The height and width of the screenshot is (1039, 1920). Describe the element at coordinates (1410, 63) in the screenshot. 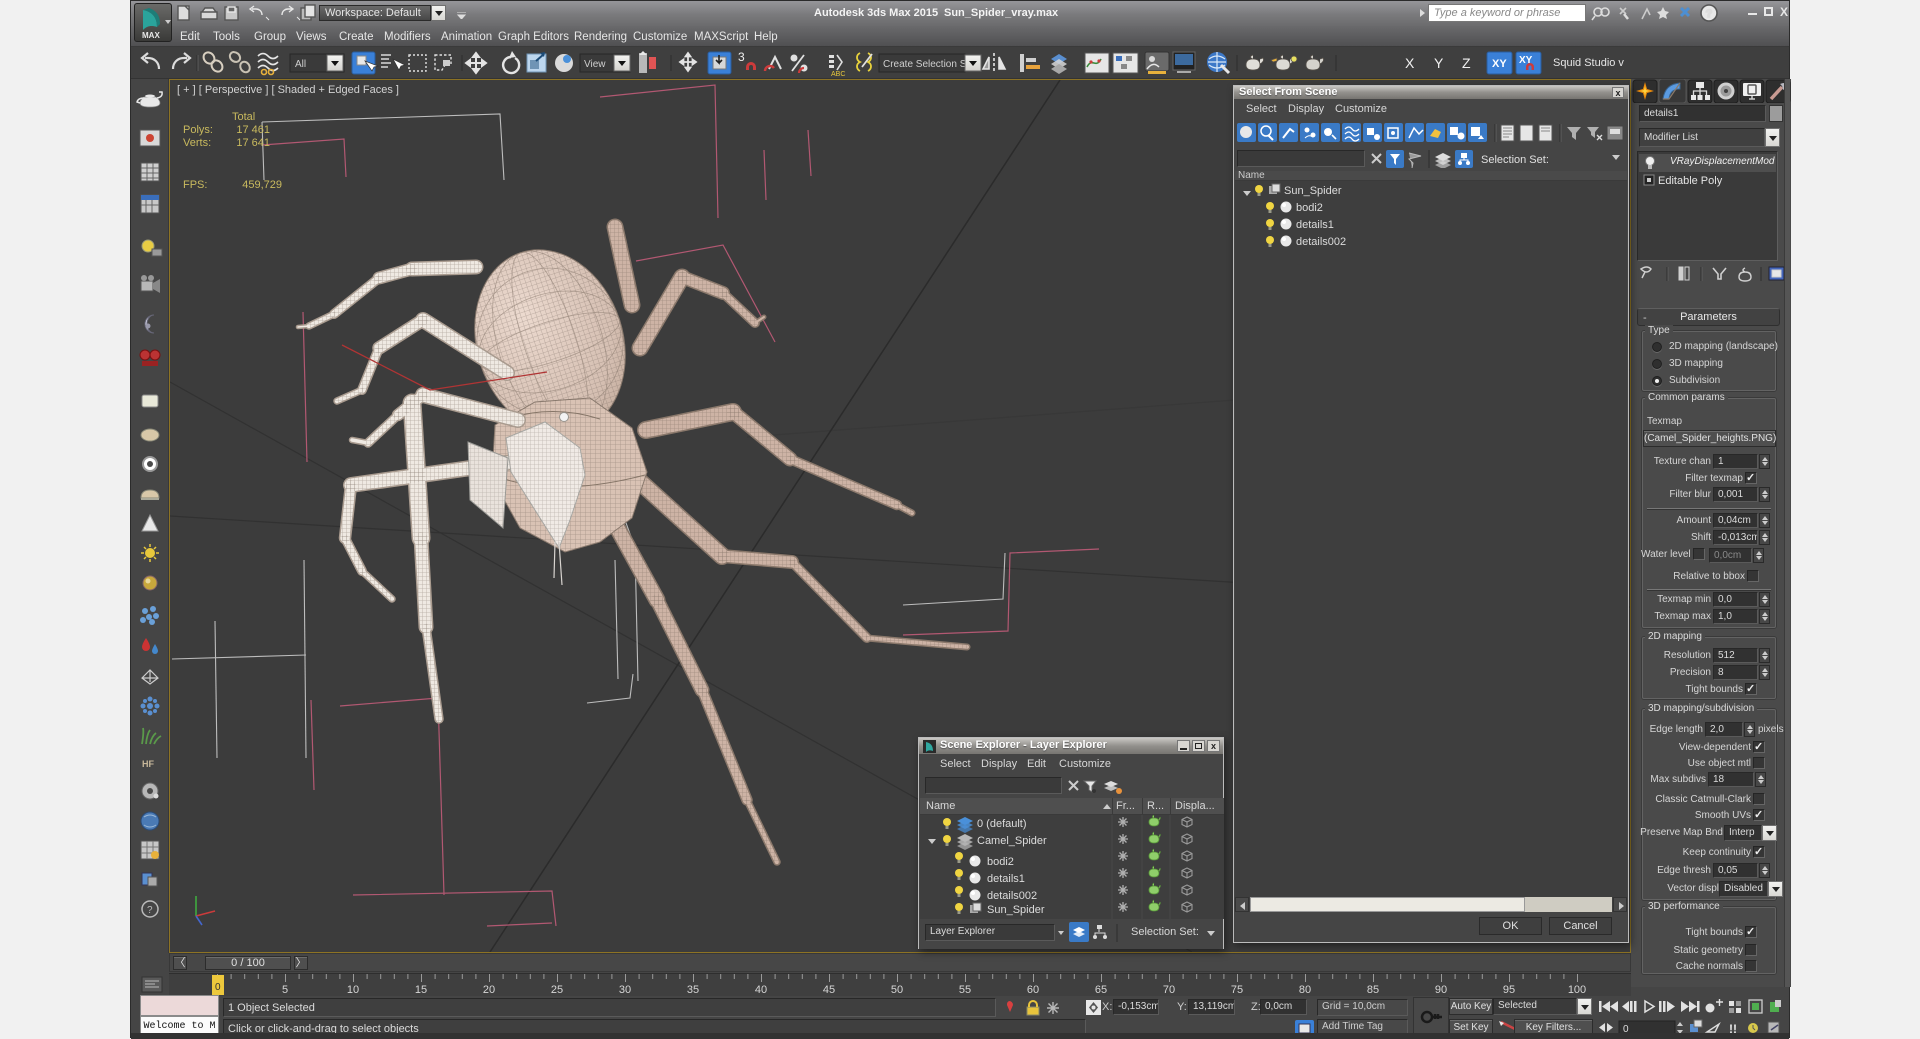

I see `svg-text: X` at that location.